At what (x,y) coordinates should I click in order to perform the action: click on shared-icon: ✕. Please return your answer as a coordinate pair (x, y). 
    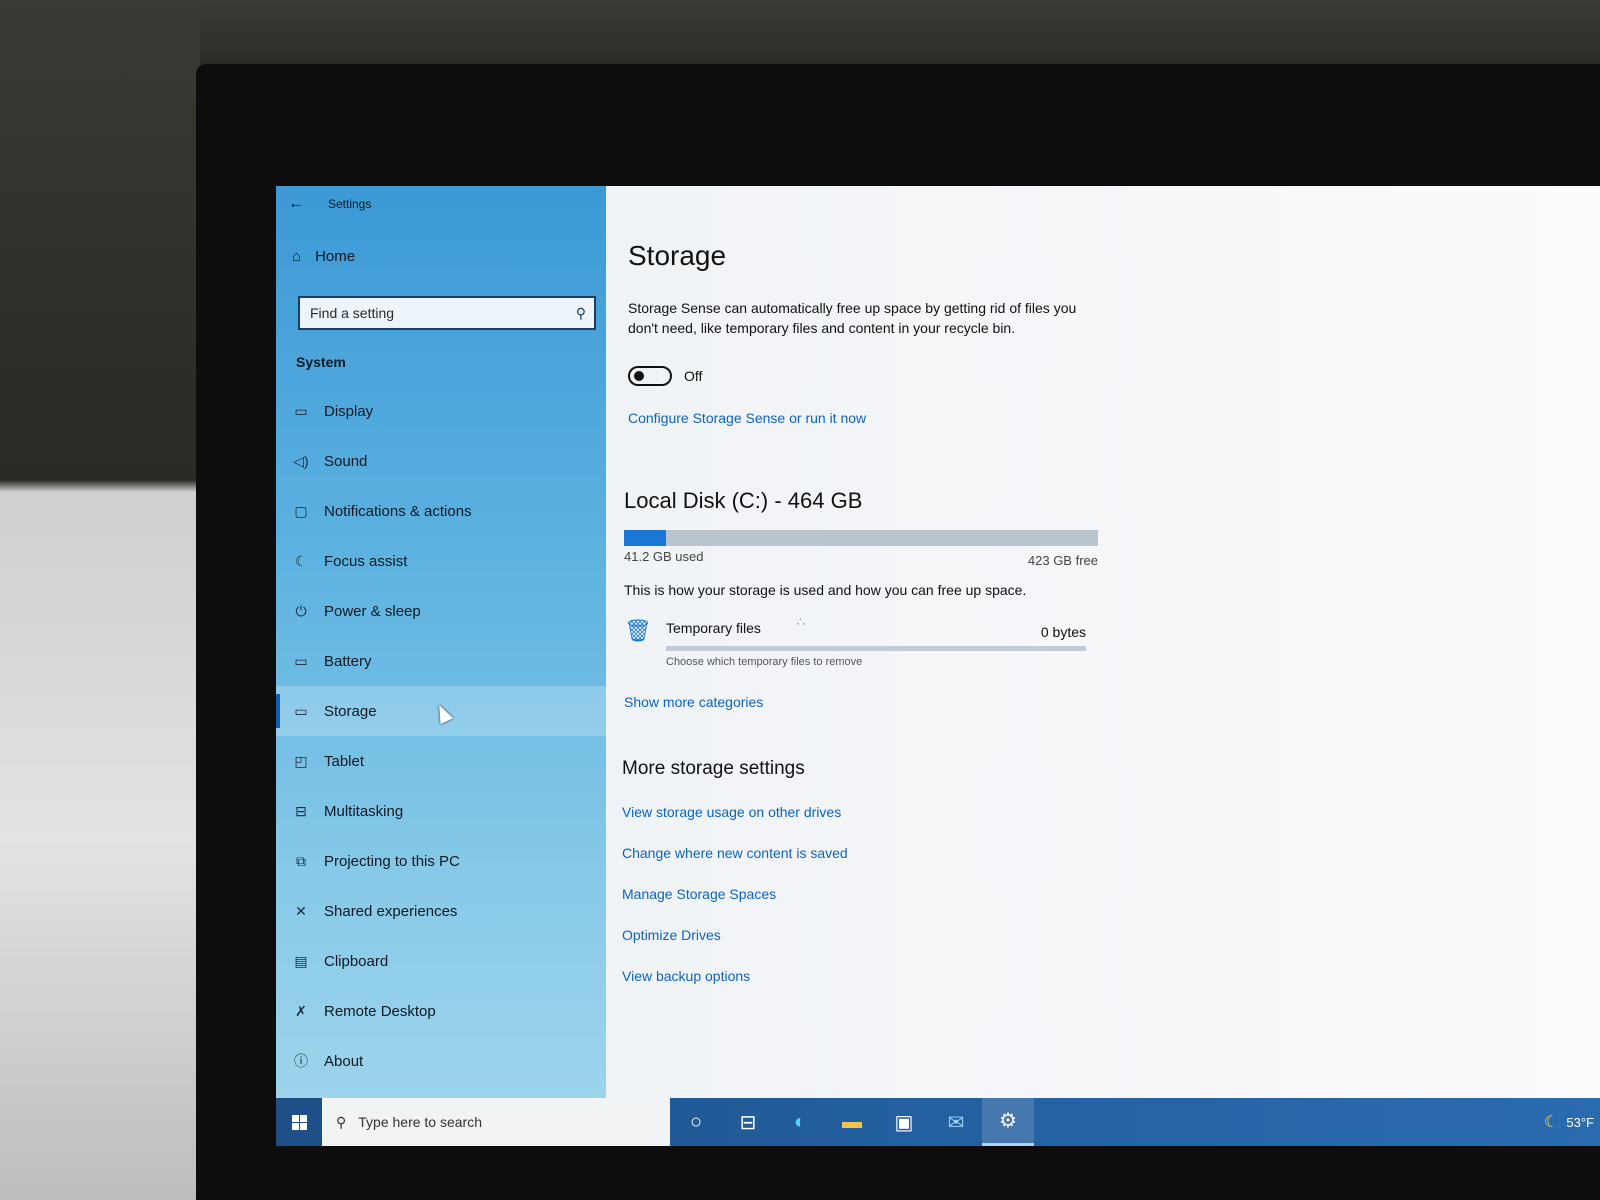
    Looking at the image, I should click on (301, 910).